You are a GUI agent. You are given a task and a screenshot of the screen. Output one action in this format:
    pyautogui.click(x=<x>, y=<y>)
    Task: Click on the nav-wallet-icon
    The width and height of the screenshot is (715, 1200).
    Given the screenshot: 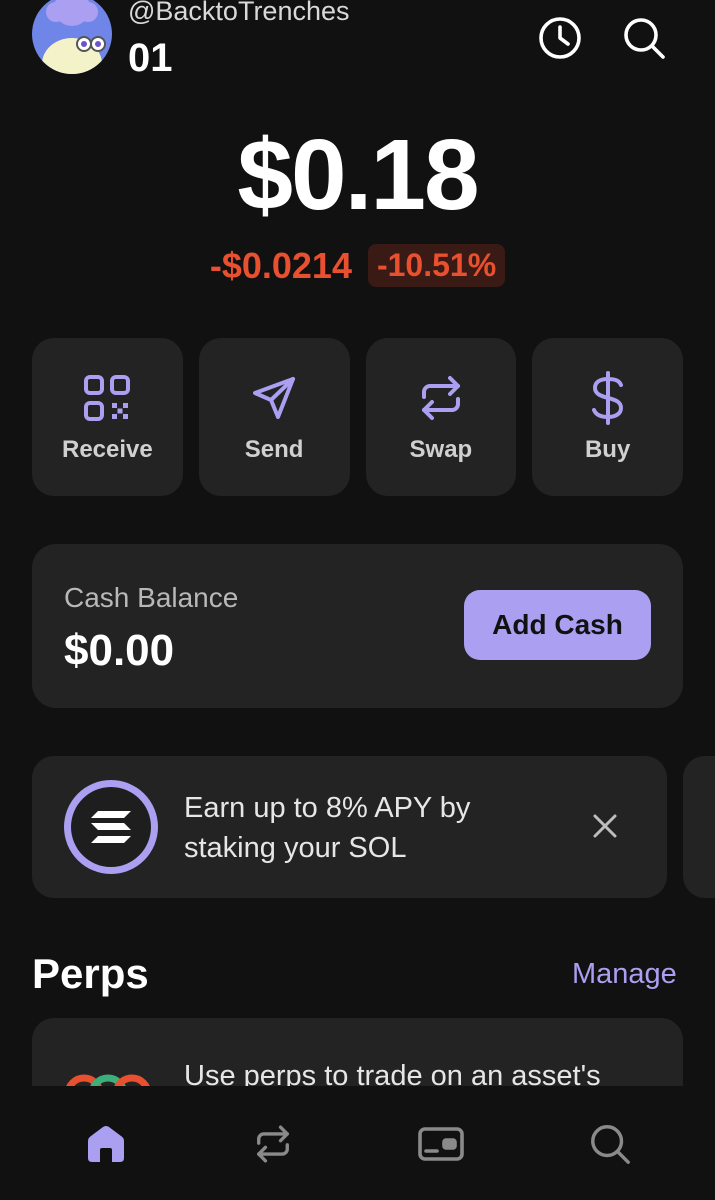 What is the action you would take?
    pyautogui.click(x=441, y=1144)
    